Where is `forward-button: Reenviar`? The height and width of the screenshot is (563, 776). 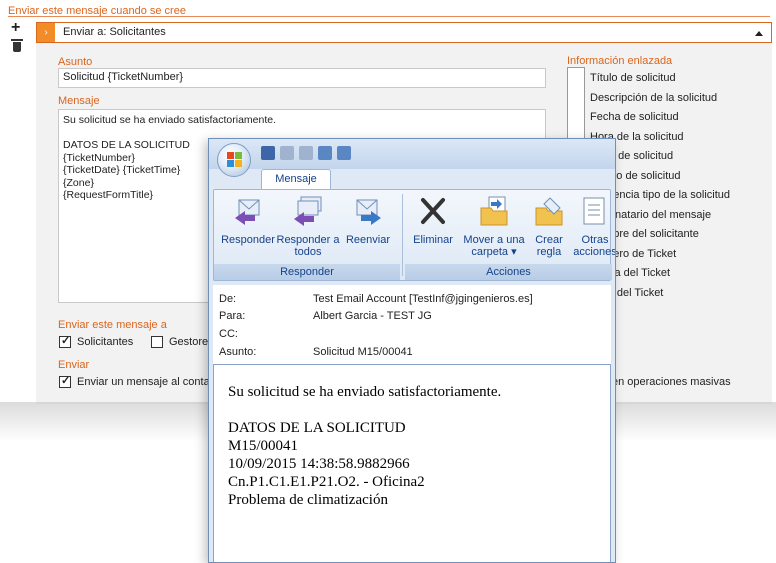
forward-button: Reenviar is located at coordinates (368, 220).